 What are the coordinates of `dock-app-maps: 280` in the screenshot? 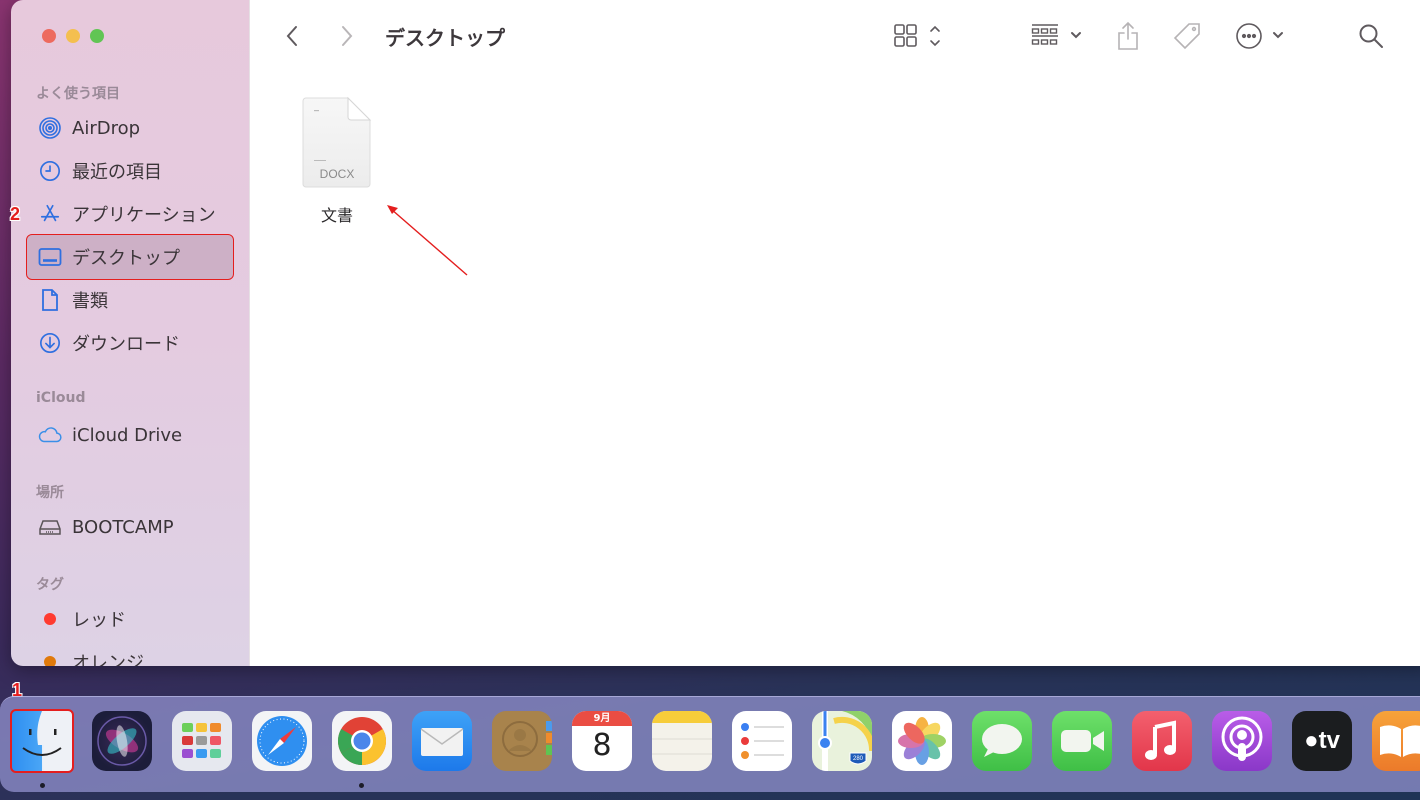 It's located at (842, 741).